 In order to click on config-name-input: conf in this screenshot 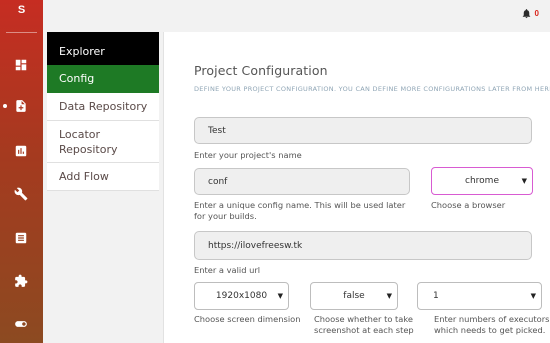, I will do `click(302, 181)`.